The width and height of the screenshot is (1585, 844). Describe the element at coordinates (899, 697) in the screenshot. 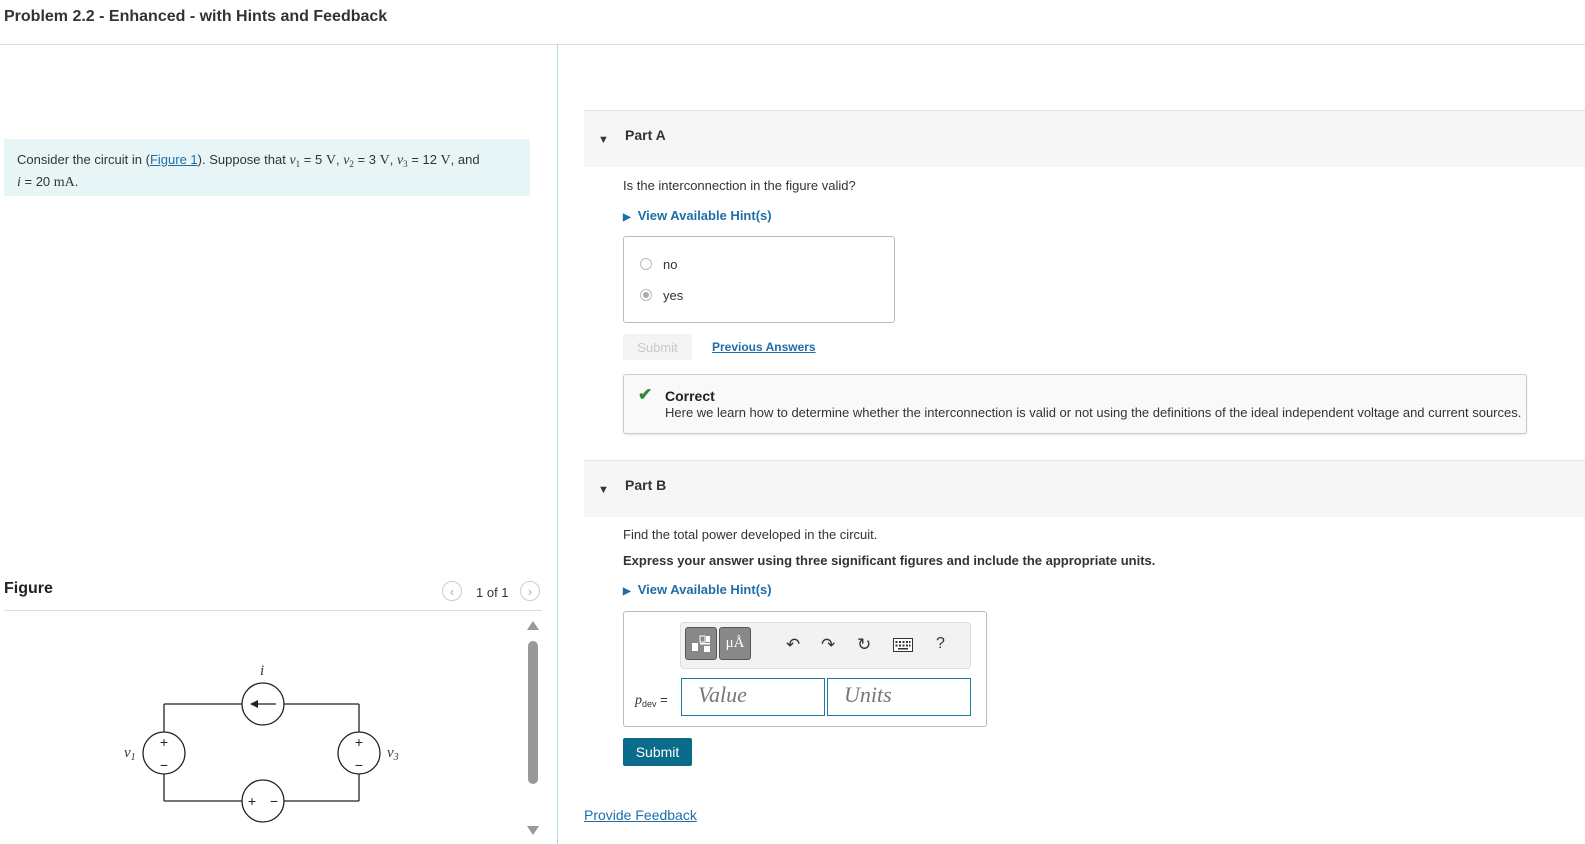

I see `units-input: Units` at that location.